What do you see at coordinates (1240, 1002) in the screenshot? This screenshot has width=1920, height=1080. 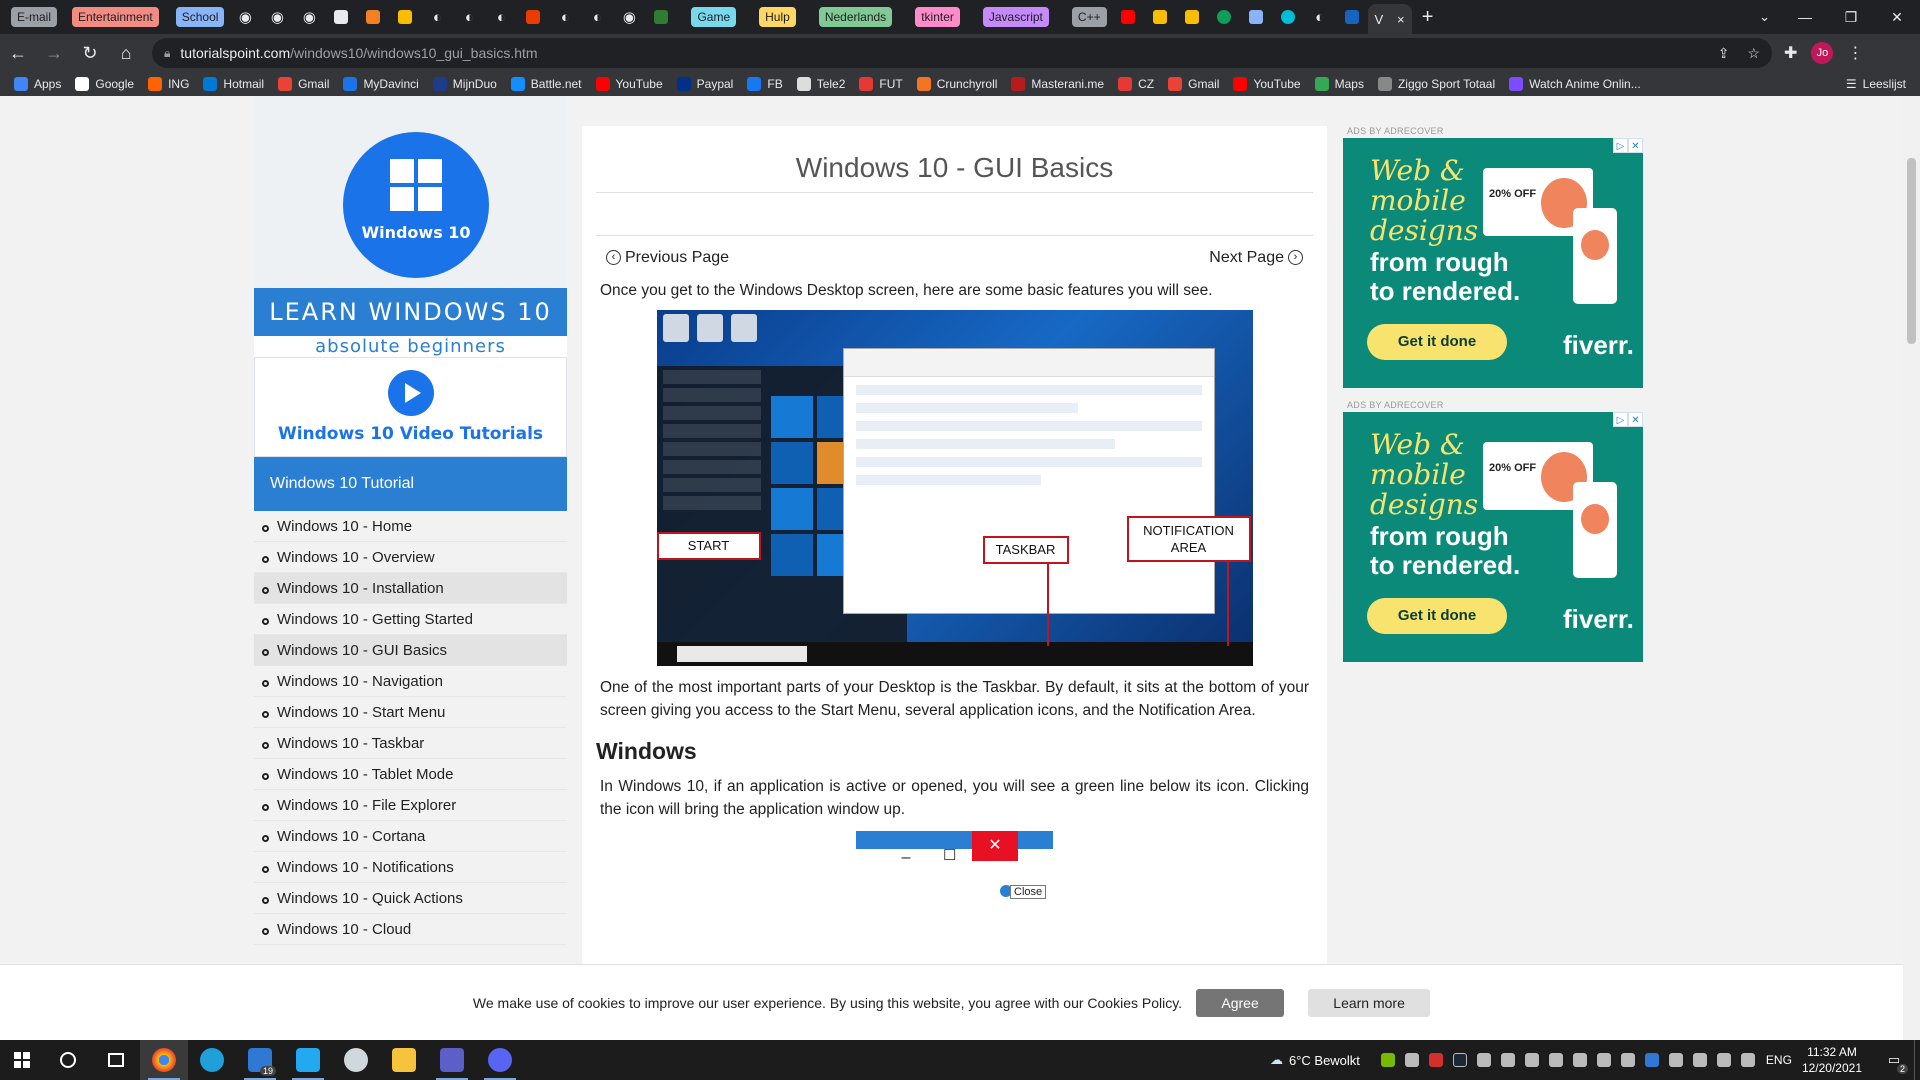 I see `agree-button: Agree` at bounding box center [1240, 1002].